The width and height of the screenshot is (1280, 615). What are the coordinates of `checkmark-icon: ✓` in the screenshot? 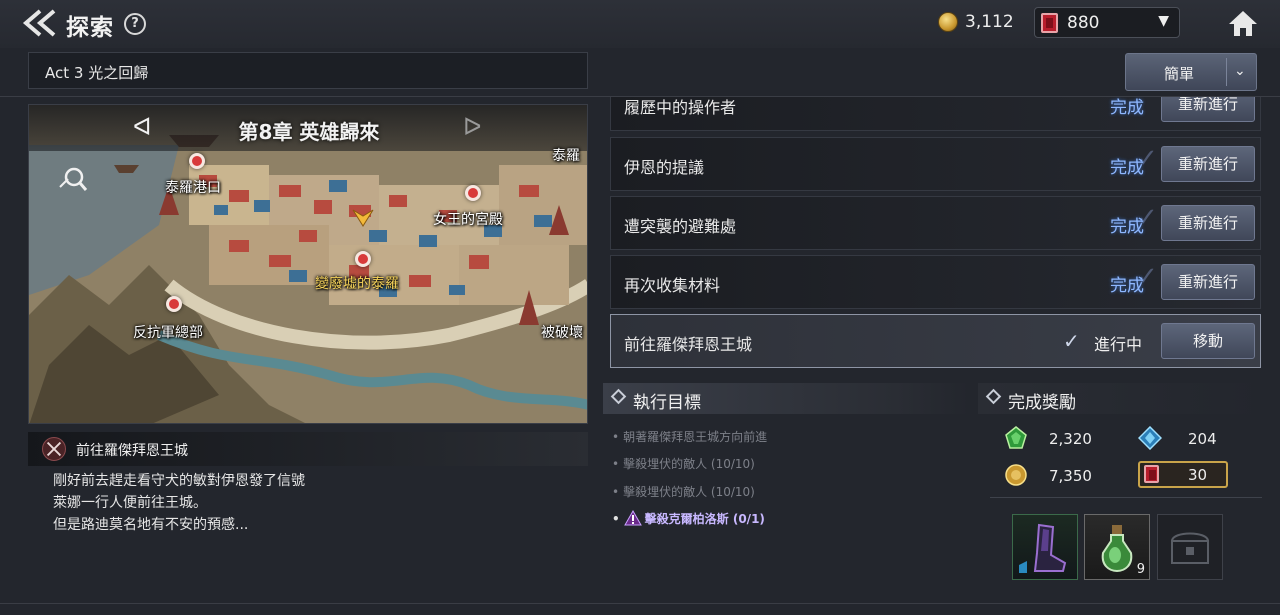 It's located at (1071, 341).